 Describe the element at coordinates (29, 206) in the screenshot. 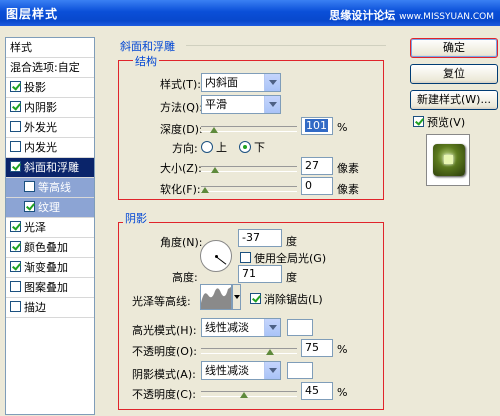

I see `texture-checkbox` at that location.